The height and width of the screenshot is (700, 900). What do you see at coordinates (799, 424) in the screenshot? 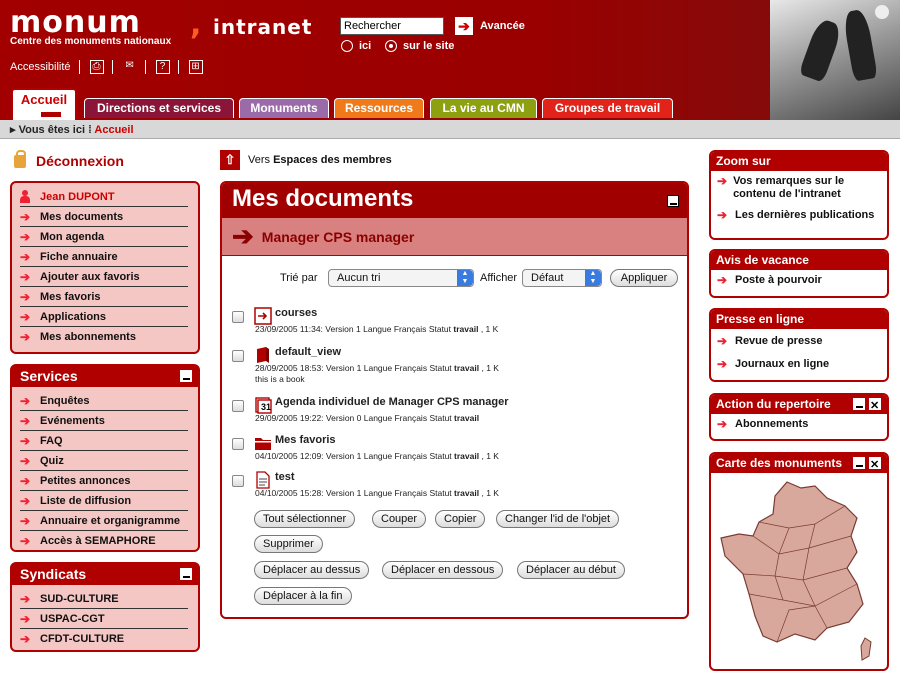
I see `action-item: ➔ Abonnements` at bounding box center [799, 424].